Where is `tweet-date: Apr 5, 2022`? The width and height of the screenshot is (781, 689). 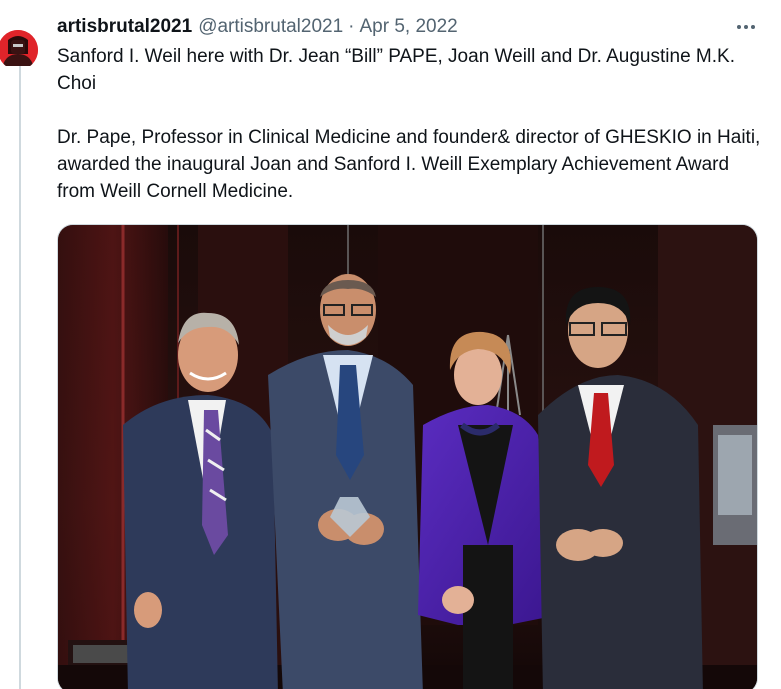 tweet-date: Apr 5, 2022 is located at coordinates (409, 27).